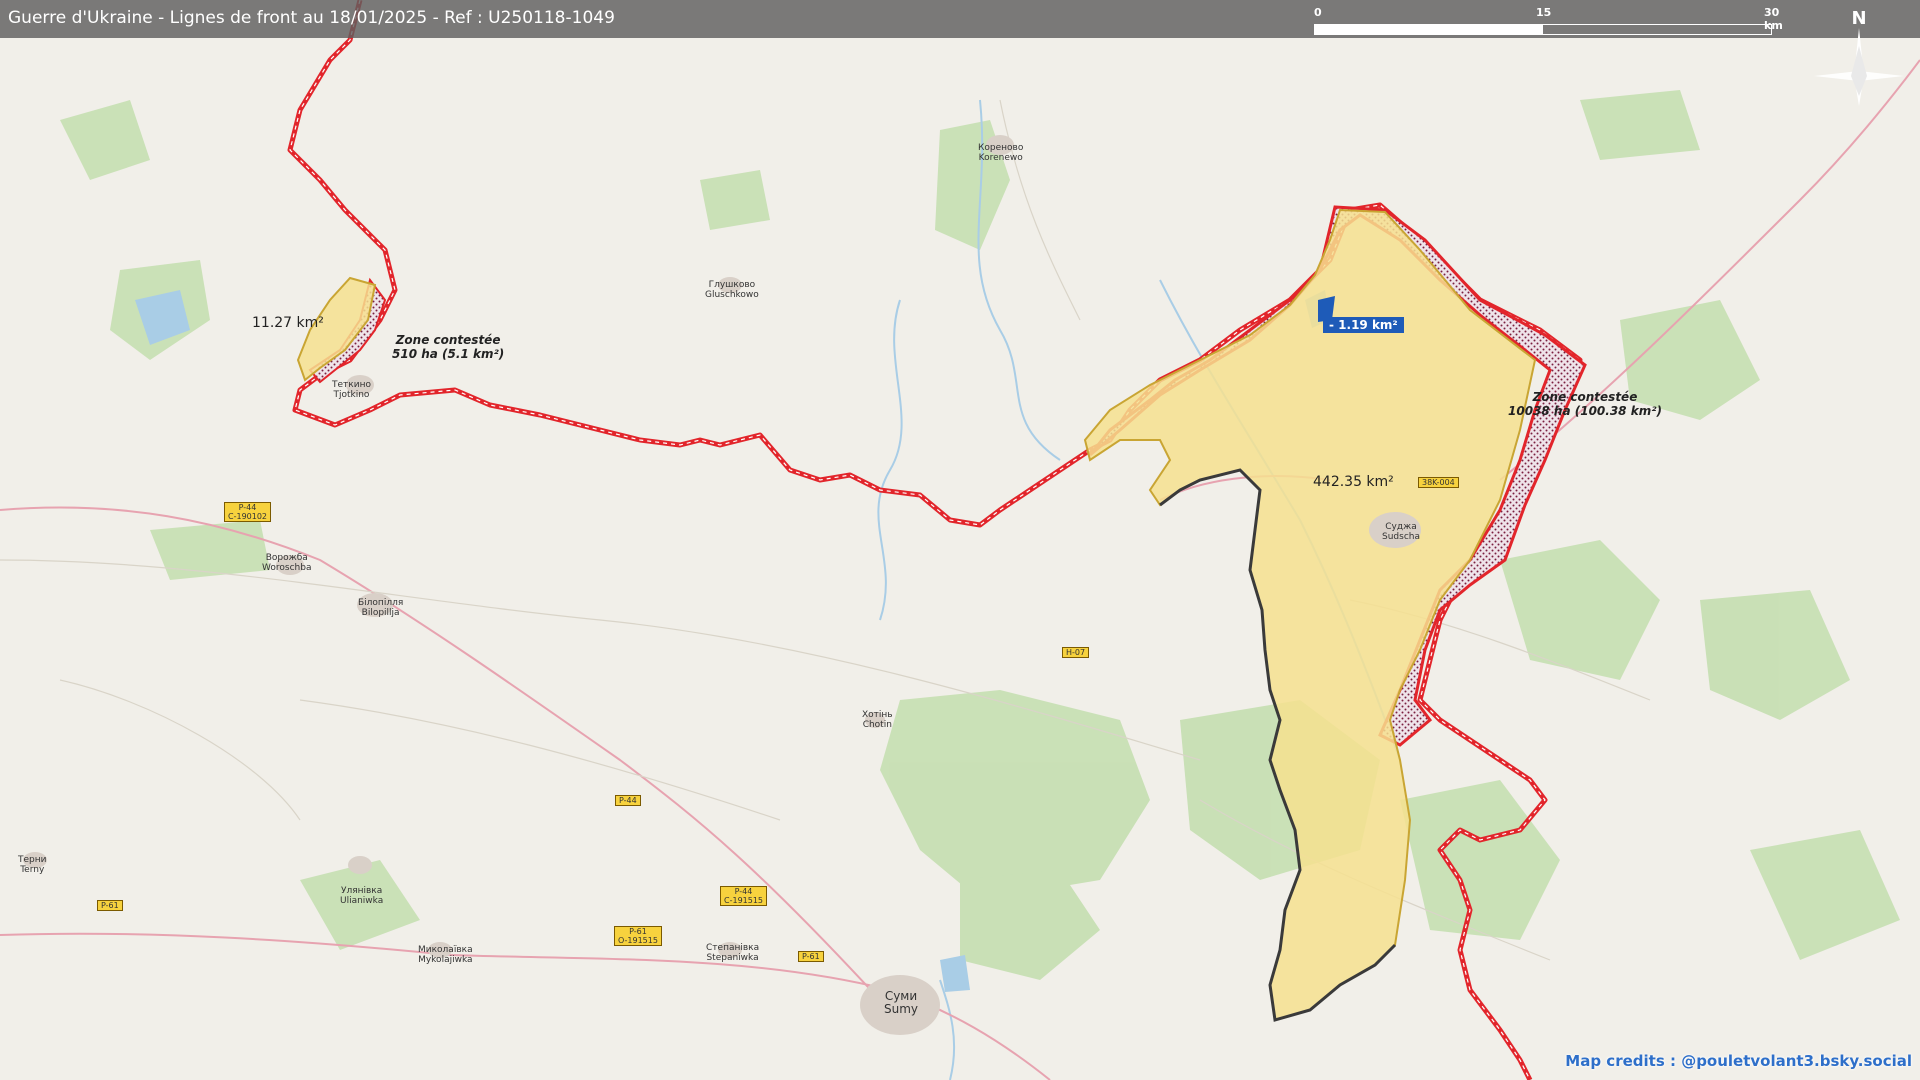  I want to click on place-glushkovo: Глушково Gluschkowo, so click(732, 290).